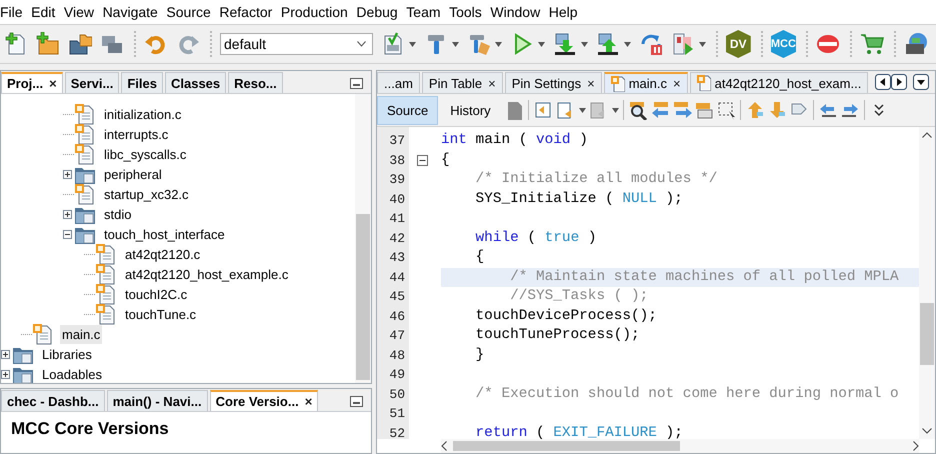 This screenshot has height=454, width=936. What do you see at coordinates (596, 179) in the screenshot?
I see `code-line: /* Initialize all modules */` at bounding box center [596, 179].